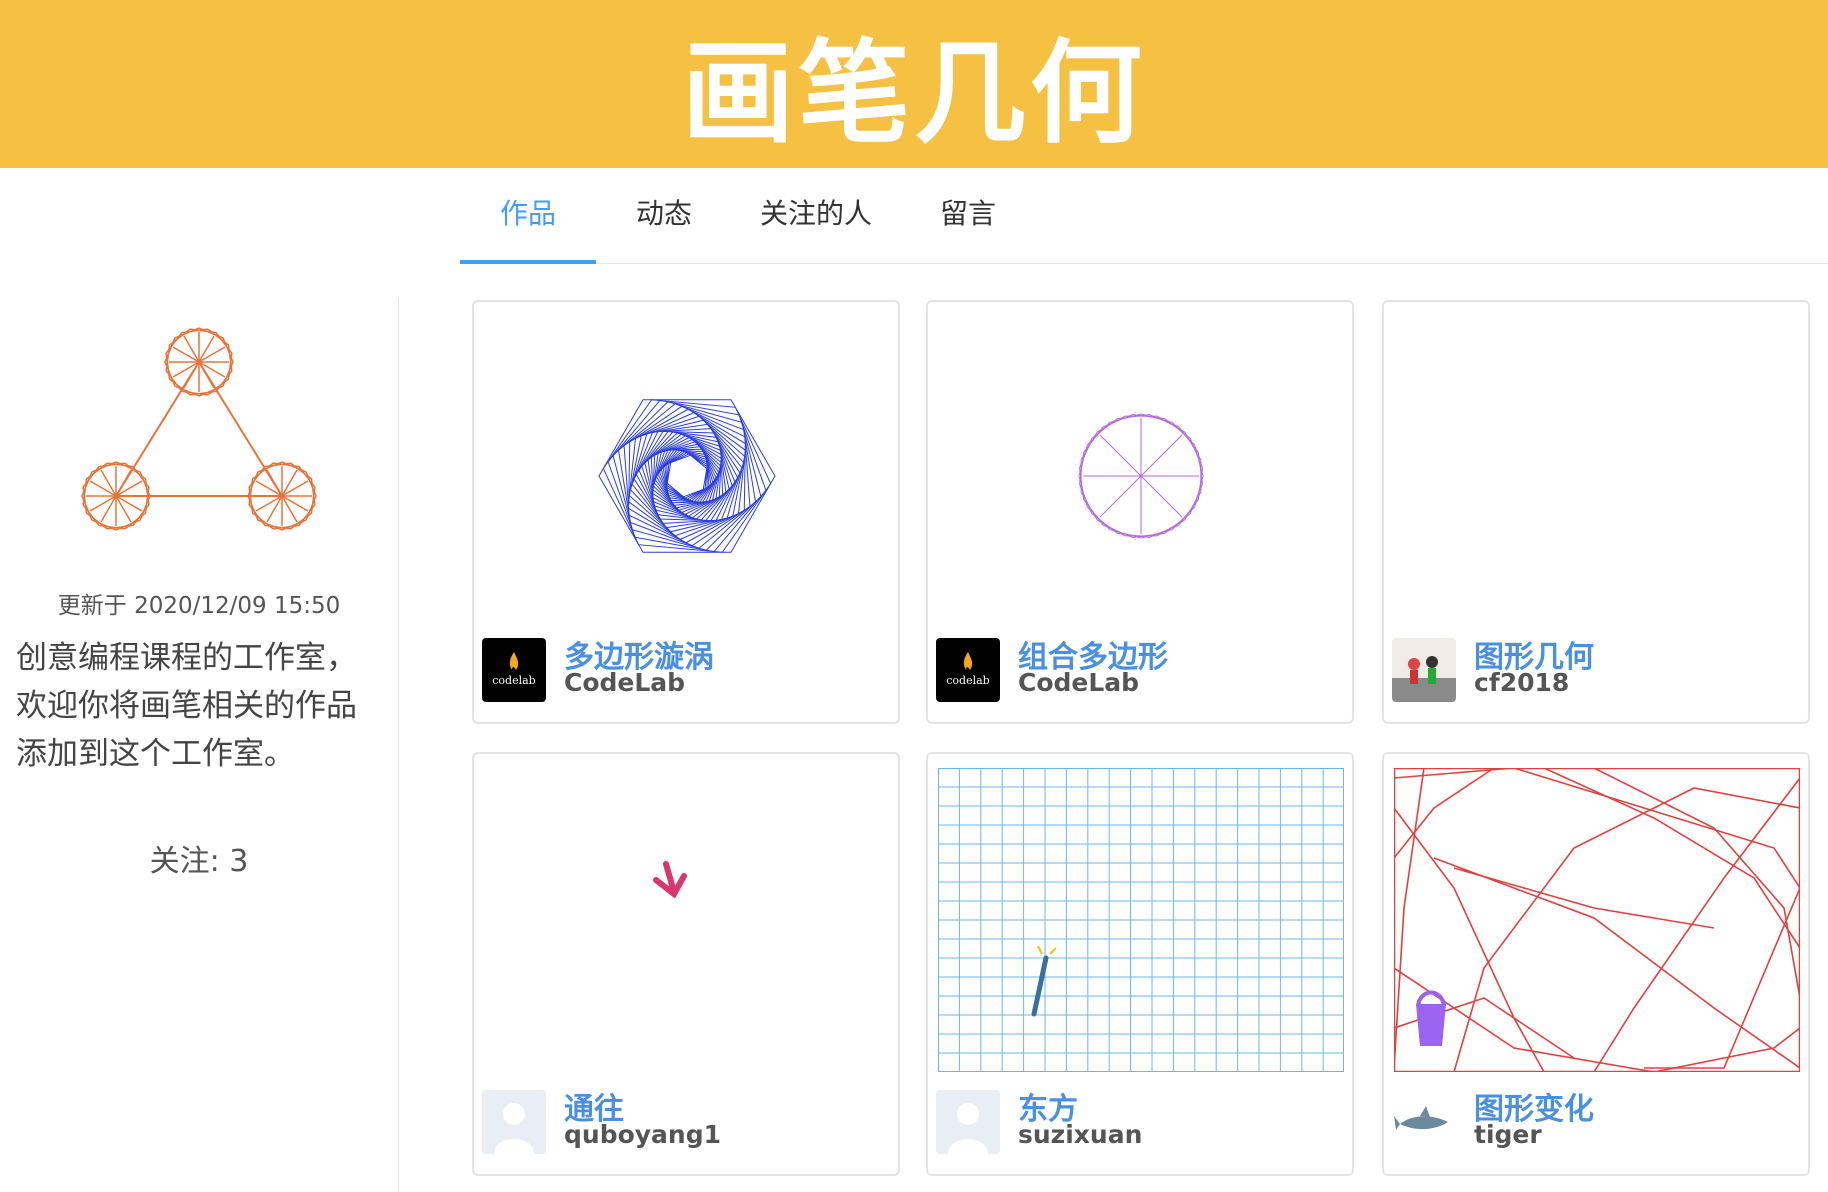  What do you see at coordinates (968, 215) in the screenshot?
I see `tab-comments: 留言` at bounding box center [968, 215].